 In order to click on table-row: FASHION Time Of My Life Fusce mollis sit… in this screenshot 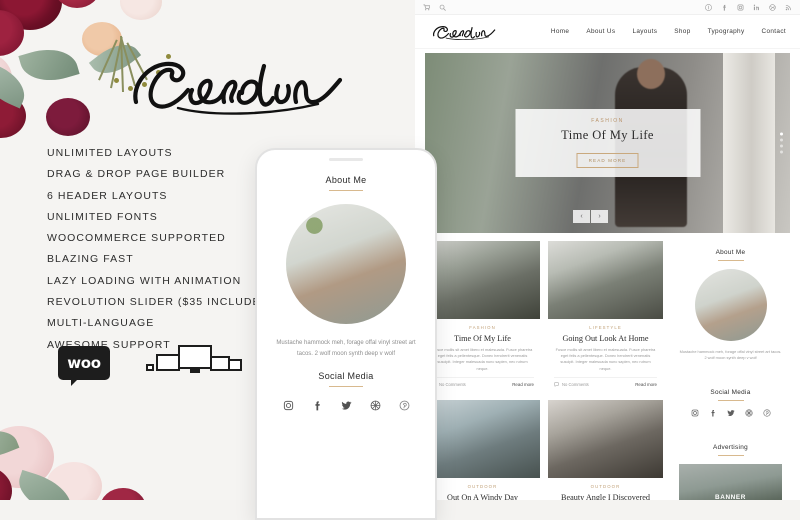, I will do `click(482, 316)`.